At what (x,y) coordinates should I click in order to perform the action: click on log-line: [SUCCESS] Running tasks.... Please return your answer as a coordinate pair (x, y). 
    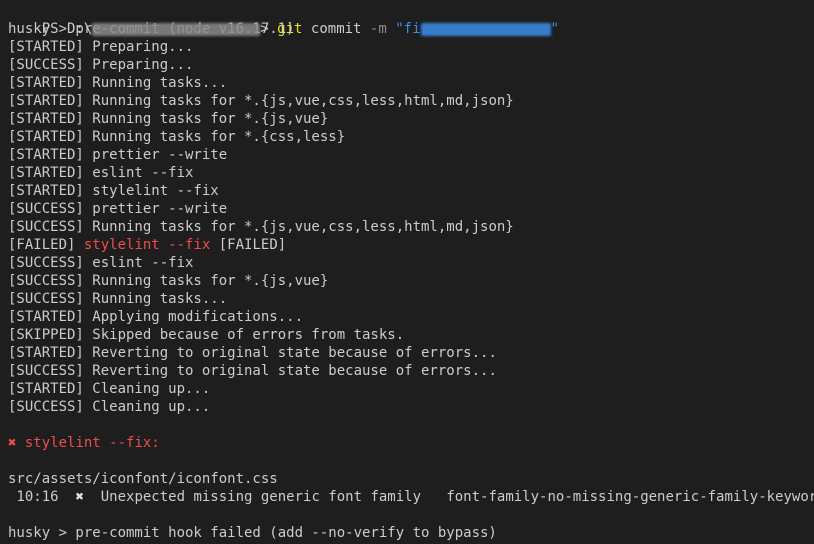
    Looking at the image, I should click on (118, 299).